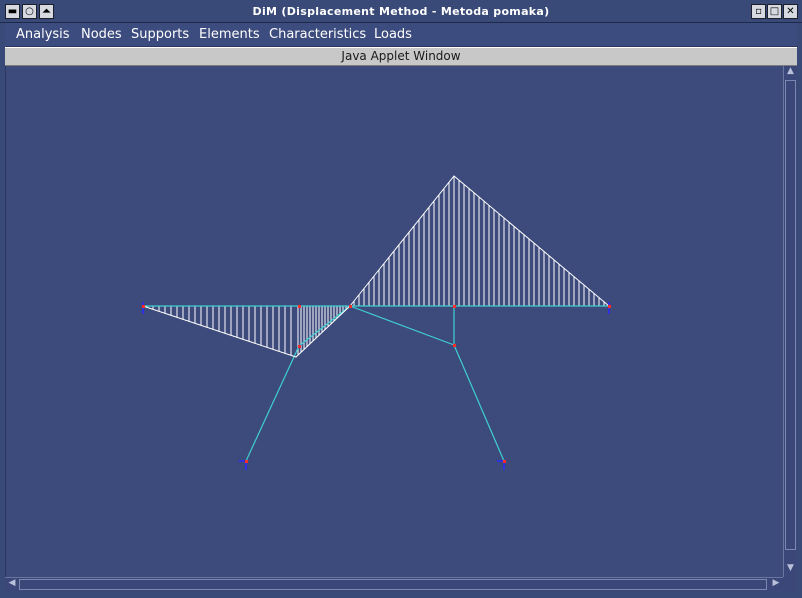 This screenshot has width=802, height=598. What do you see at coordinates (12, 11) in the screenshot?
I see `minimize-icon: ▬` at bounding box center [12, 11].